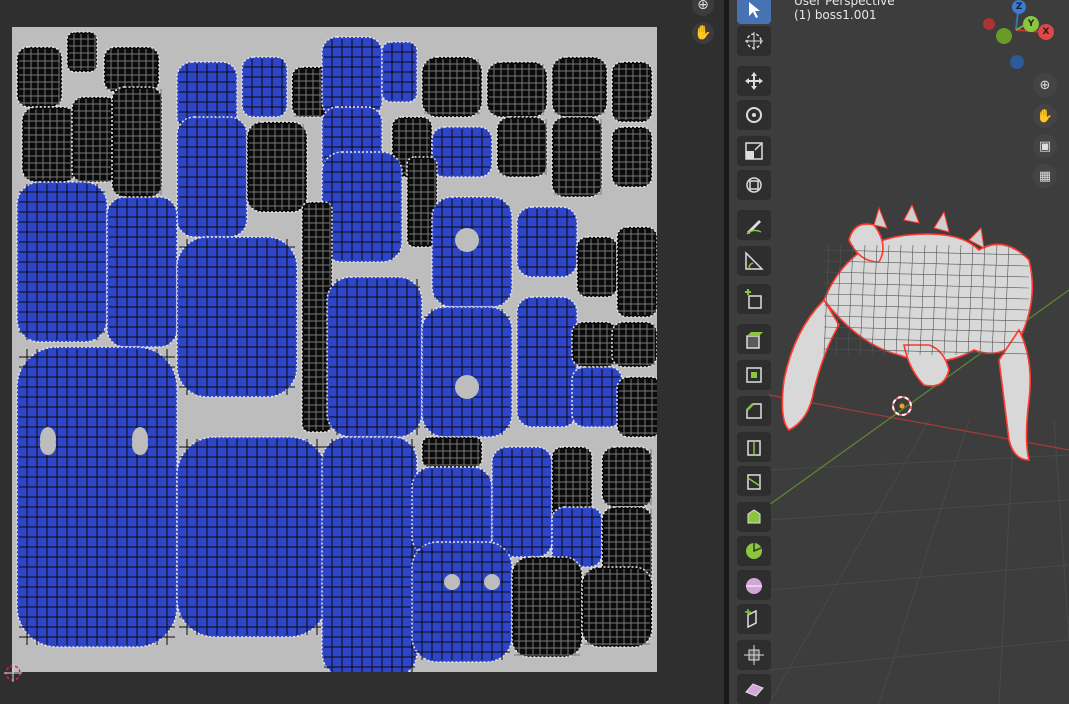 Image resolution: width=1069 pixels, height=704 pixels. I want to click on spin-tool, so click(754, 551).